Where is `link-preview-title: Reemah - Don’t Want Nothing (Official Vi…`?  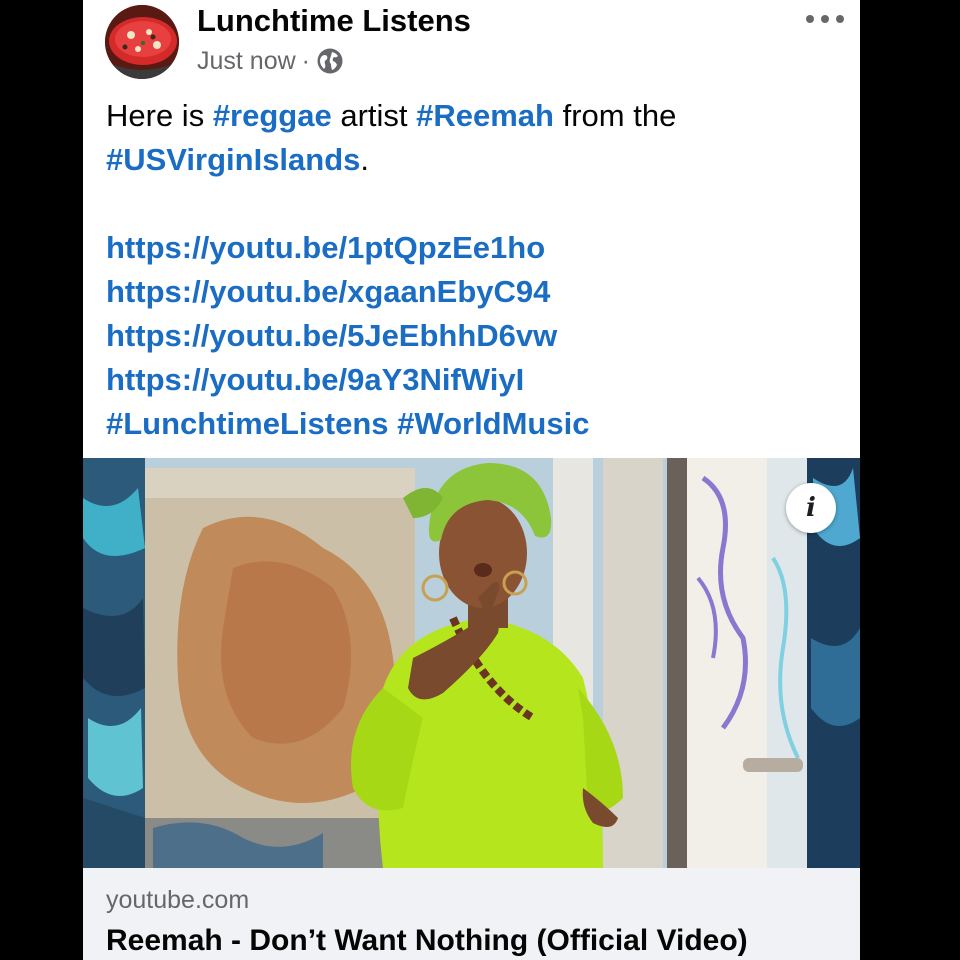
link-preview-title: Reemah - Don’t Want Nothing (Official Vi… is located at coordinates (427, 941).